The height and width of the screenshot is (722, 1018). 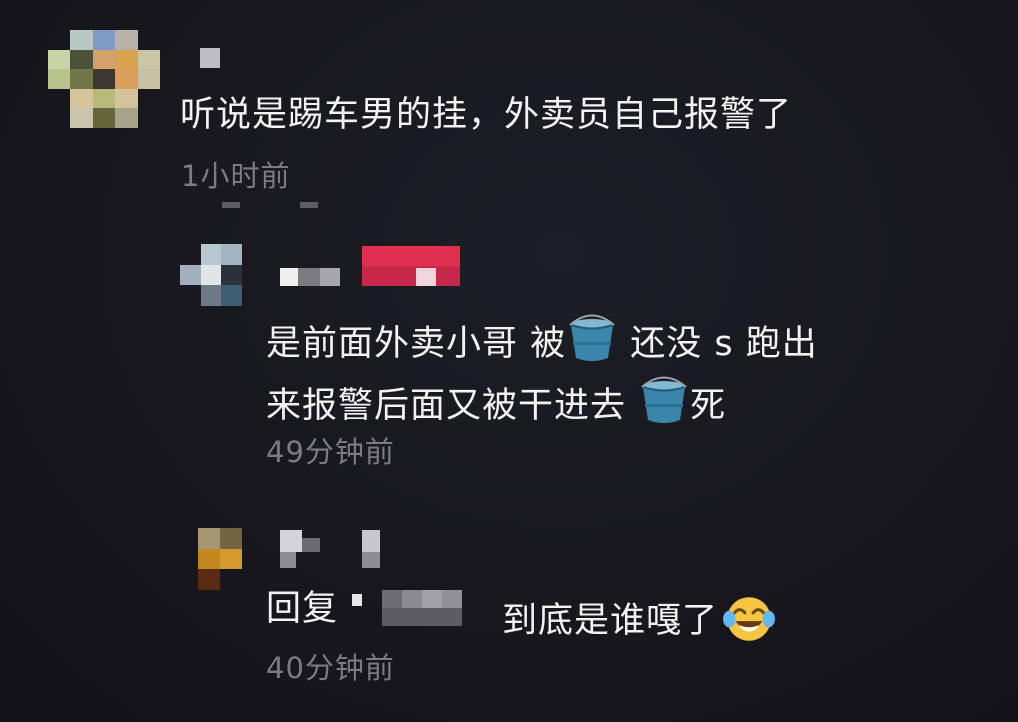 I want to click on reply-text-line: 回复, so click(x=302, y=609).